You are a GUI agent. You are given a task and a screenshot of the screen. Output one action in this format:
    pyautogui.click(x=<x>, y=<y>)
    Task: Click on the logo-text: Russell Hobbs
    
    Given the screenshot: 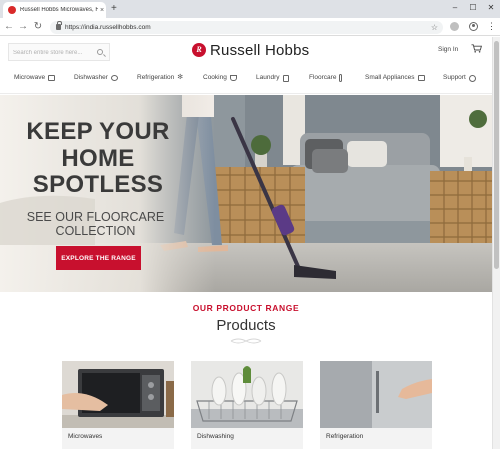 What is the action you would take?
    pyautogui.click(x=260, y=50)
    